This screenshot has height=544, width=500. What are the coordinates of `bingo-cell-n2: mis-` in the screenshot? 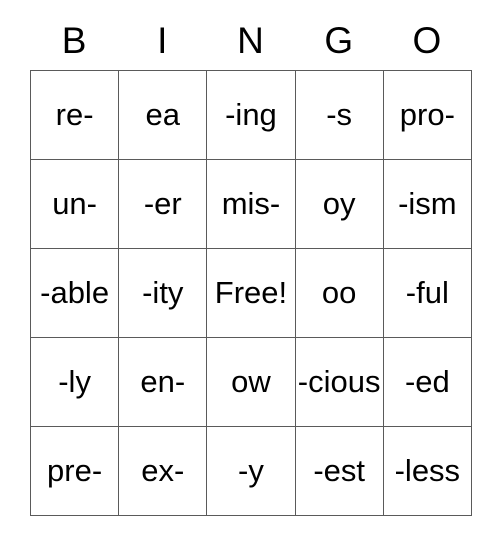 It's located at (251, 204).